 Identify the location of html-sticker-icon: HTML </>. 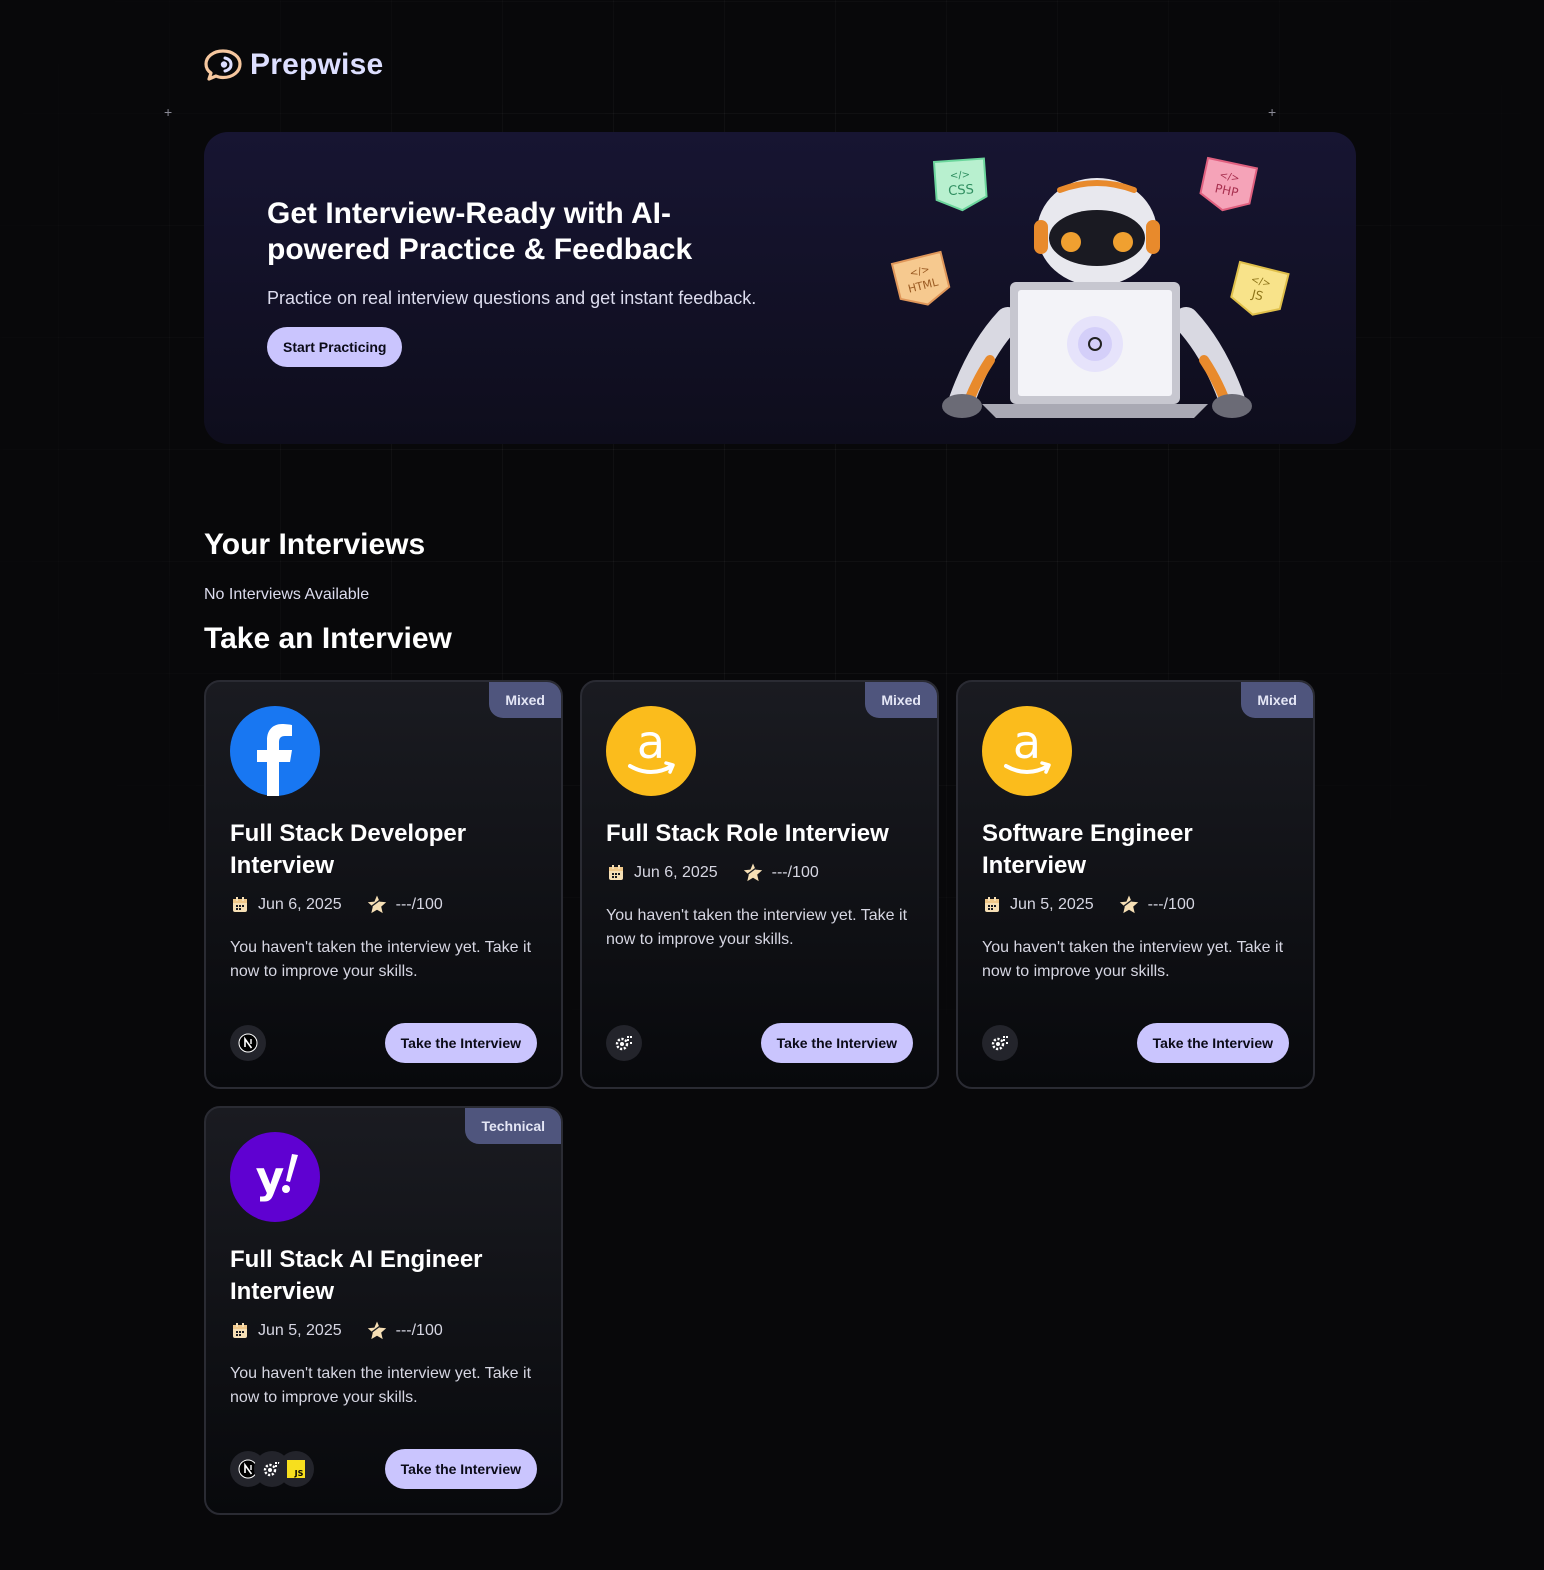
(920, 278).